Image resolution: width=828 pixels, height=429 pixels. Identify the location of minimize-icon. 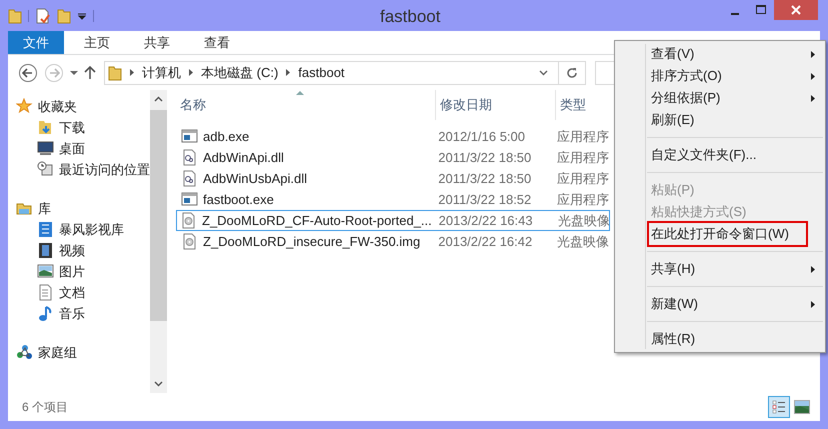
(735, 14).